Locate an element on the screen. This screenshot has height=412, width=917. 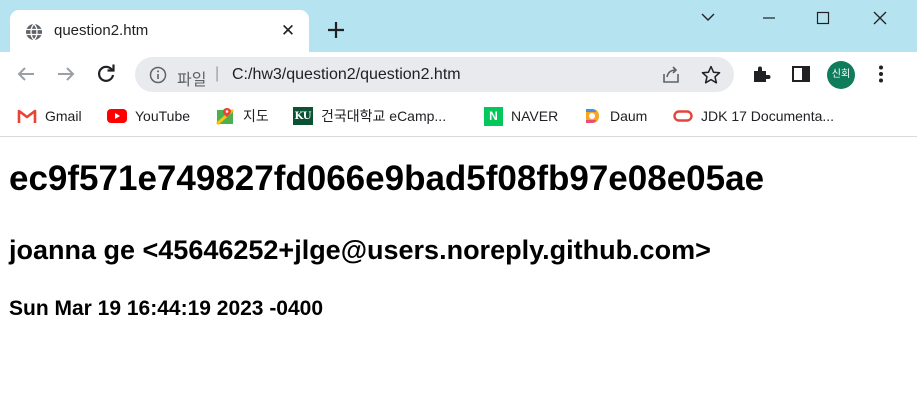
ku-icon-text: KU is located at coordinates (303, 116).